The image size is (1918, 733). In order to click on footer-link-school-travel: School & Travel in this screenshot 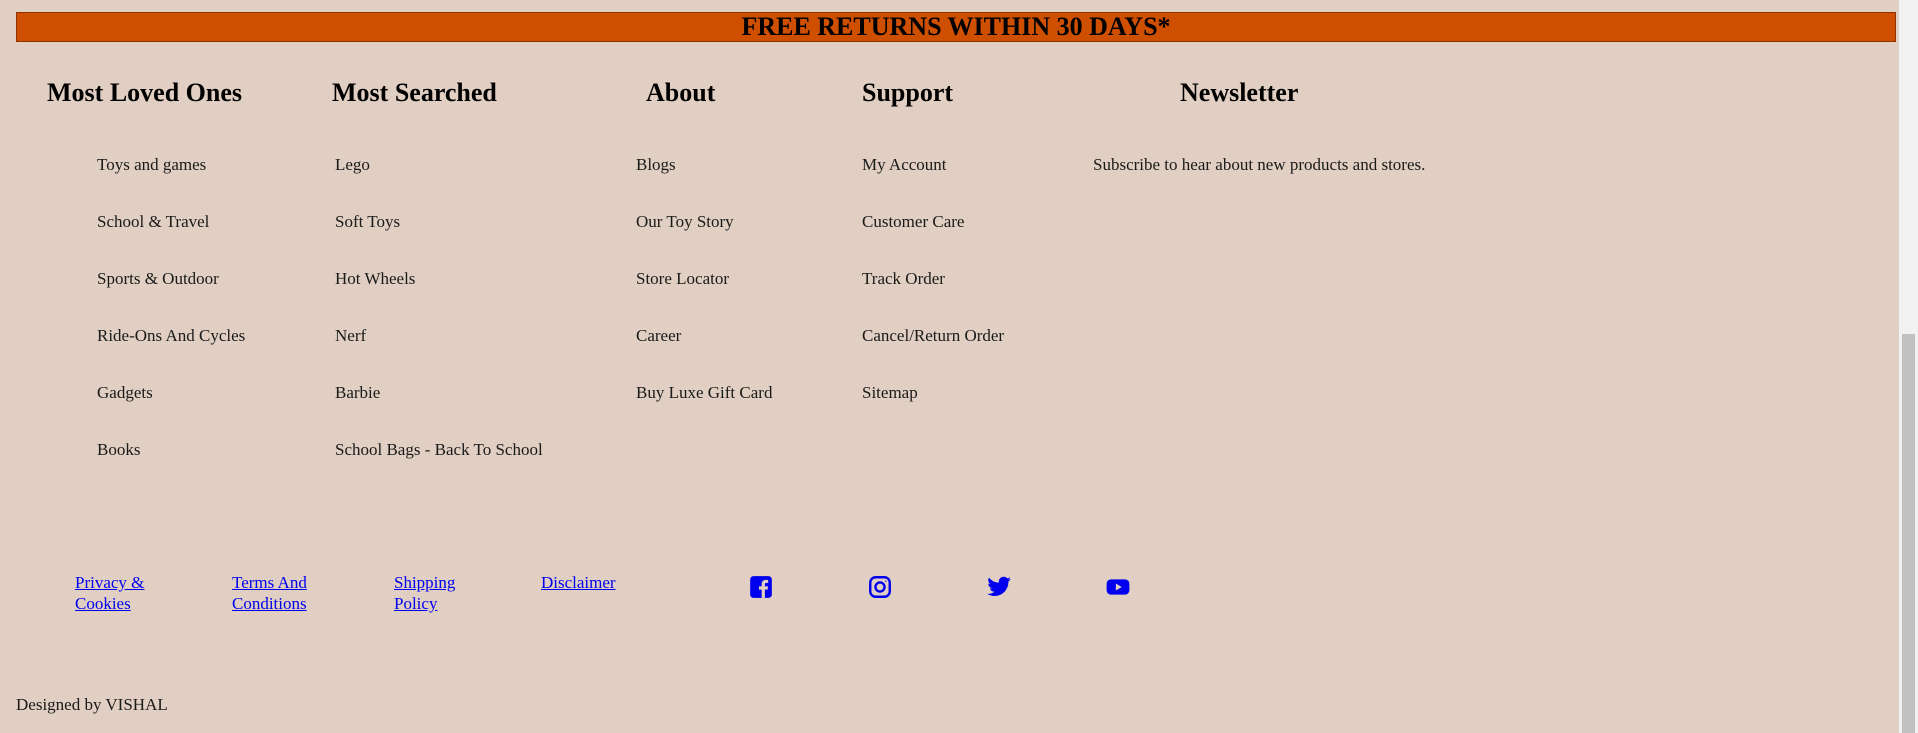, I will do `click(171, 237)`.